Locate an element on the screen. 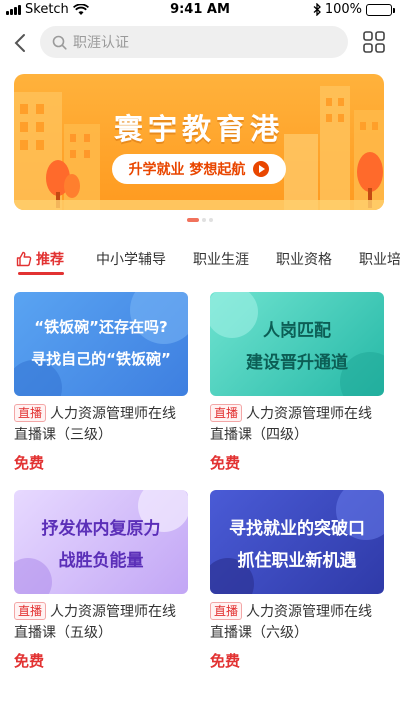 This screenshot has width=400, height=710. course-thumbnail: 寻找就业的突破口 抓住职业新机遇 is located at coordinates (297, 542).